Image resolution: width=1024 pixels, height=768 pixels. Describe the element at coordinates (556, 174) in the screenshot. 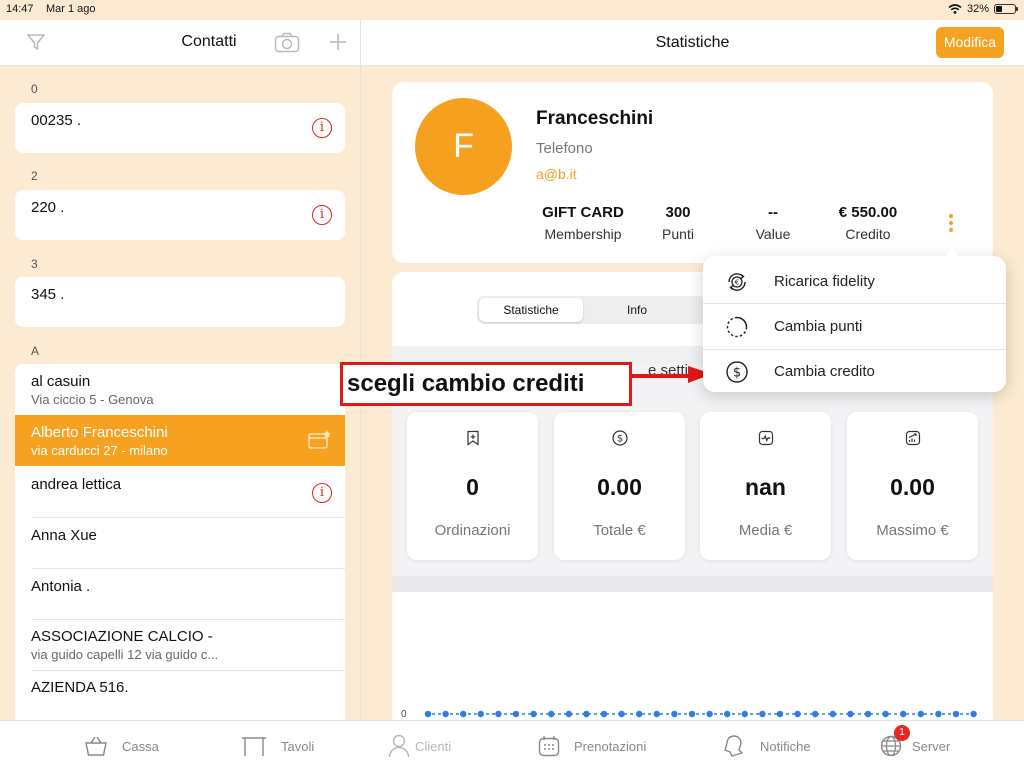

I see `customer-email: a@b.it` at that location.